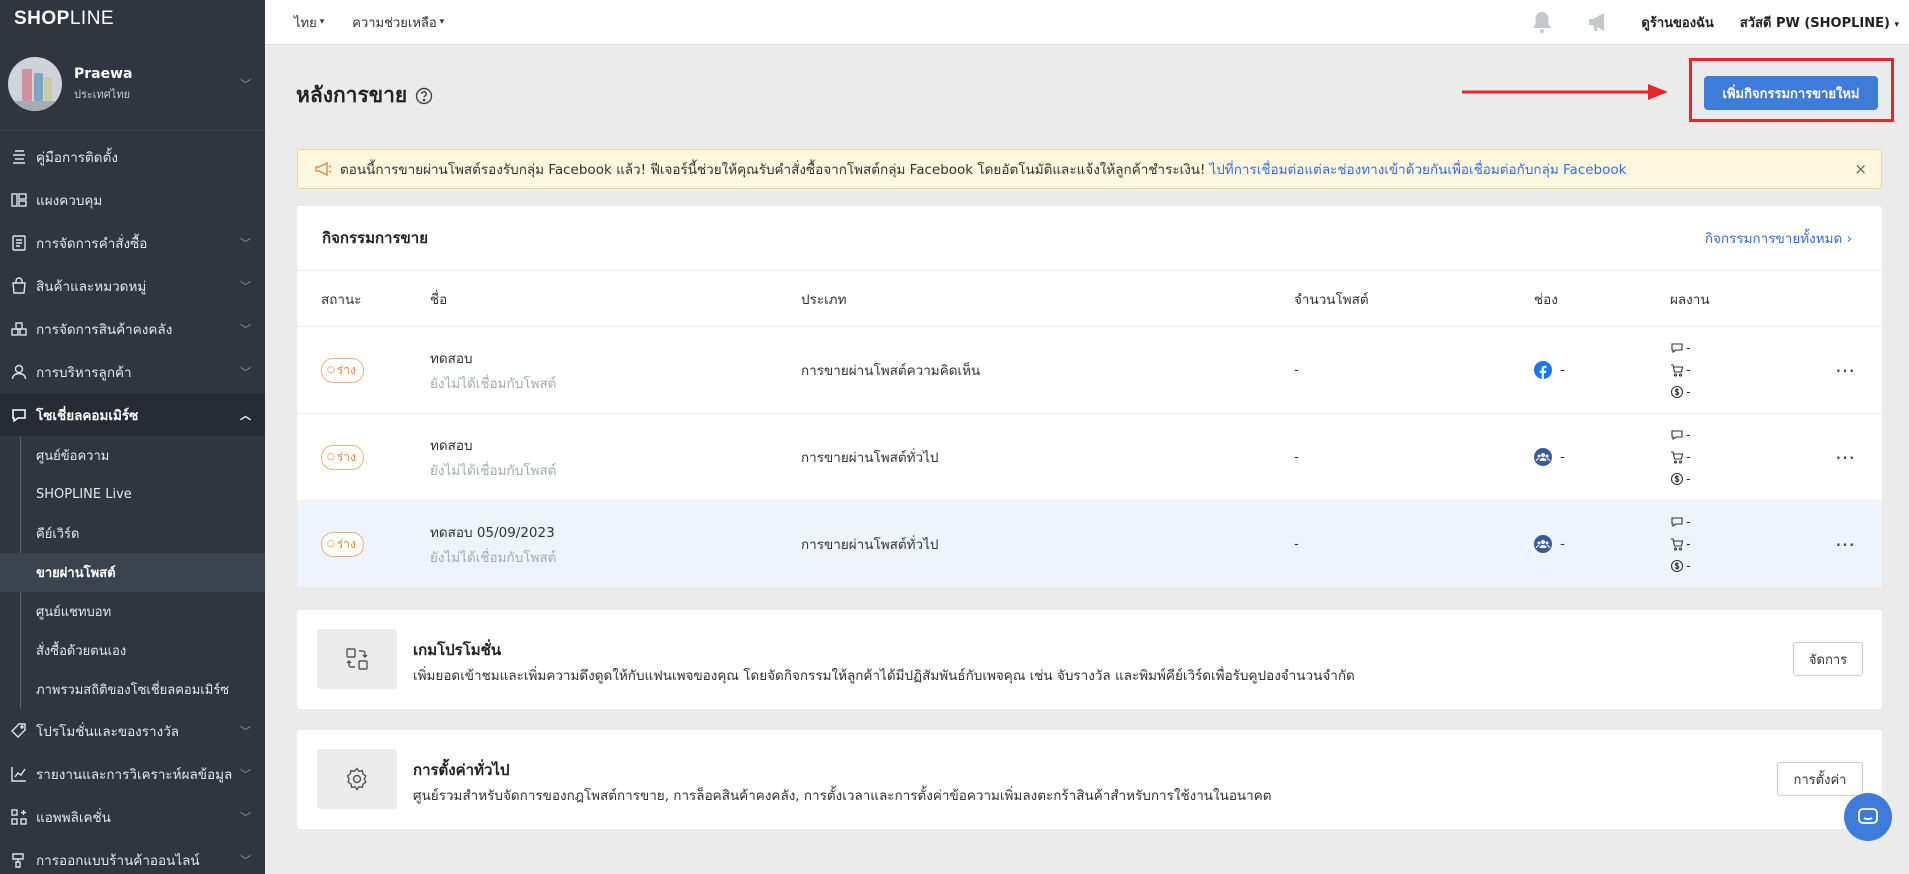 The image size is (1909, 874). I want to click on view-all-activities-link: กิจกรรมการขายทั้งหมด ›, so click(1778, 238).